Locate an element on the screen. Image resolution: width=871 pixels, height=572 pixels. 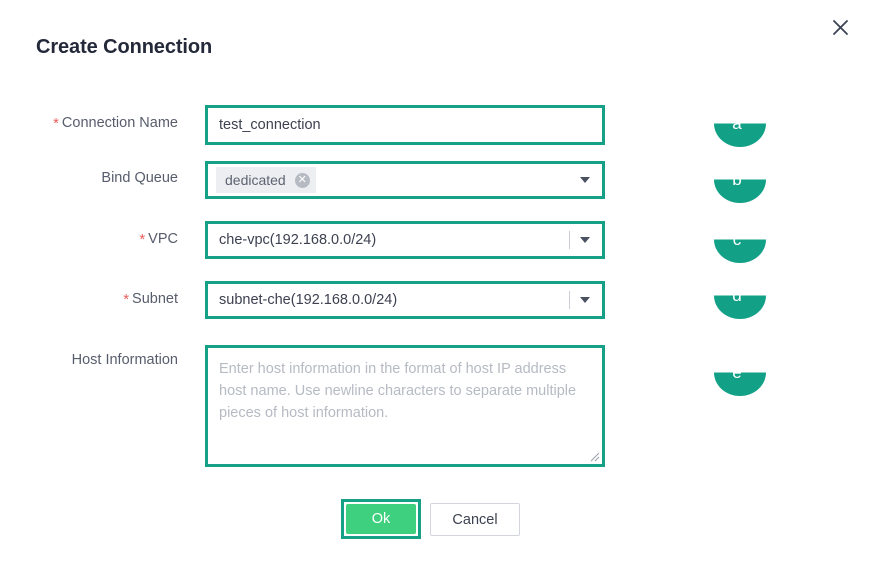
connection-name-input is located at coordinates (405, 125).